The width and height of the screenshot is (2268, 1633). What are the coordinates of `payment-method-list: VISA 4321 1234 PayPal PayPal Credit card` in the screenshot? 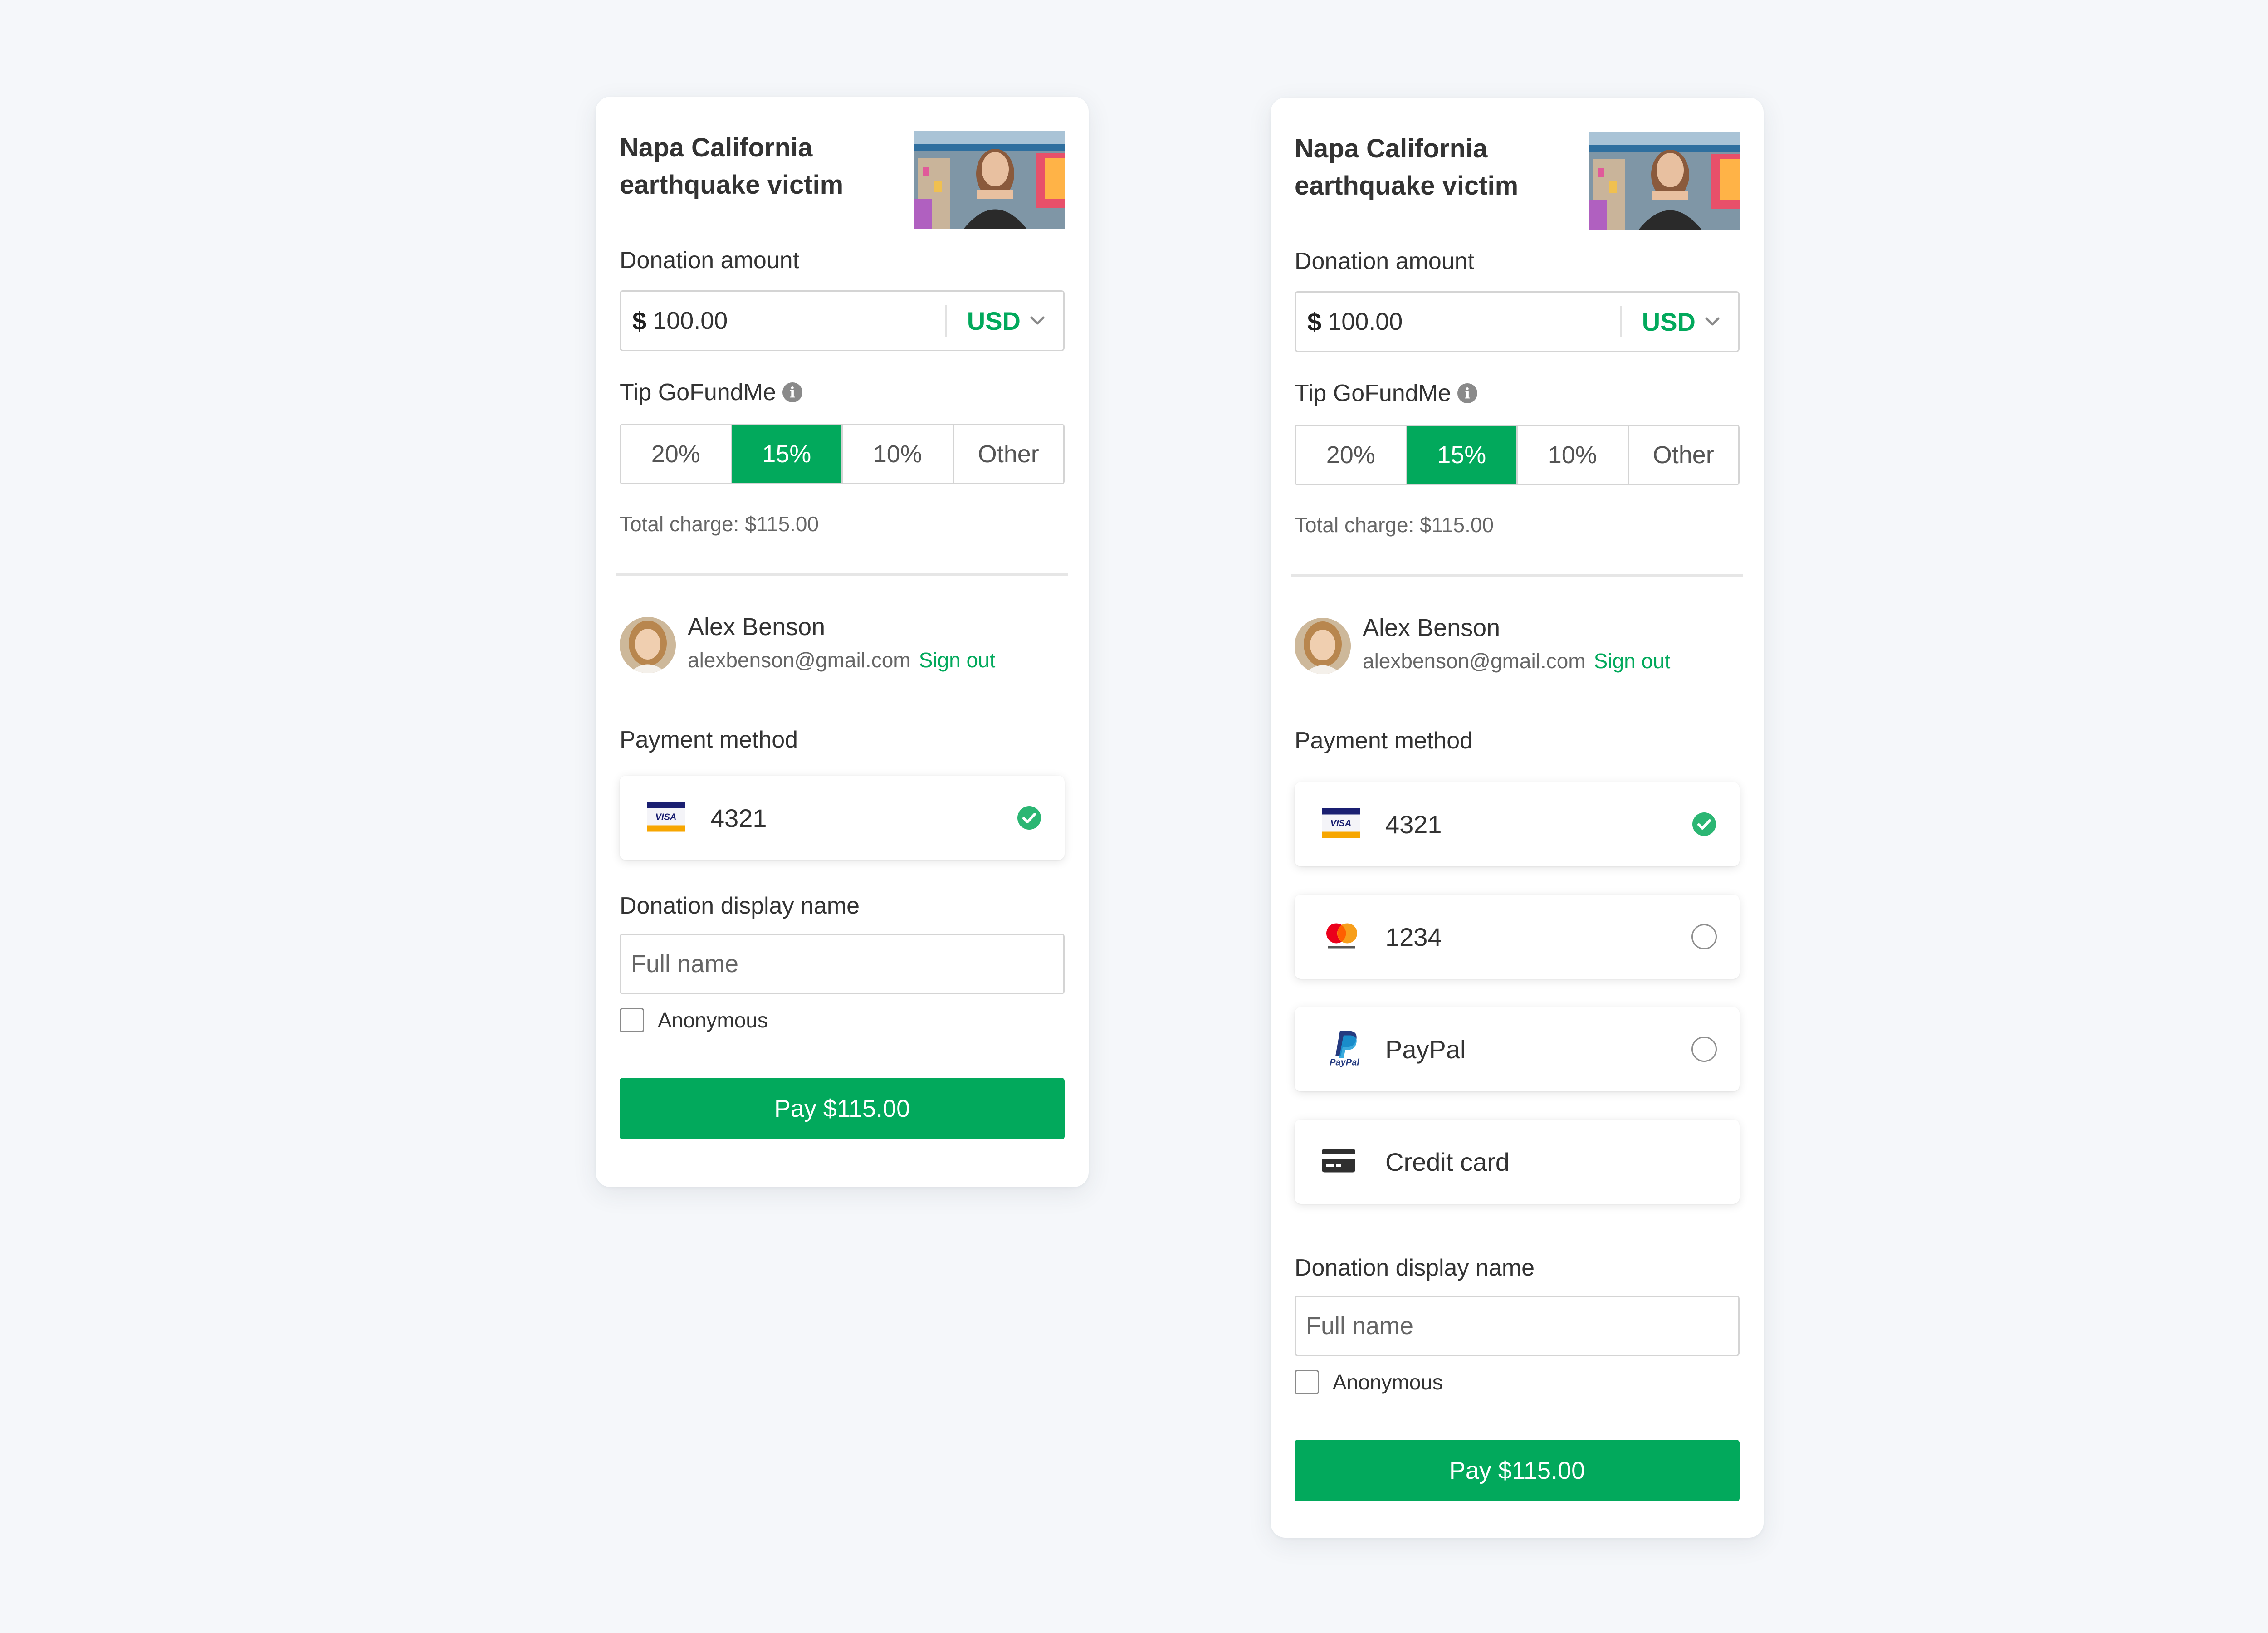 It's located at (1518, 993).